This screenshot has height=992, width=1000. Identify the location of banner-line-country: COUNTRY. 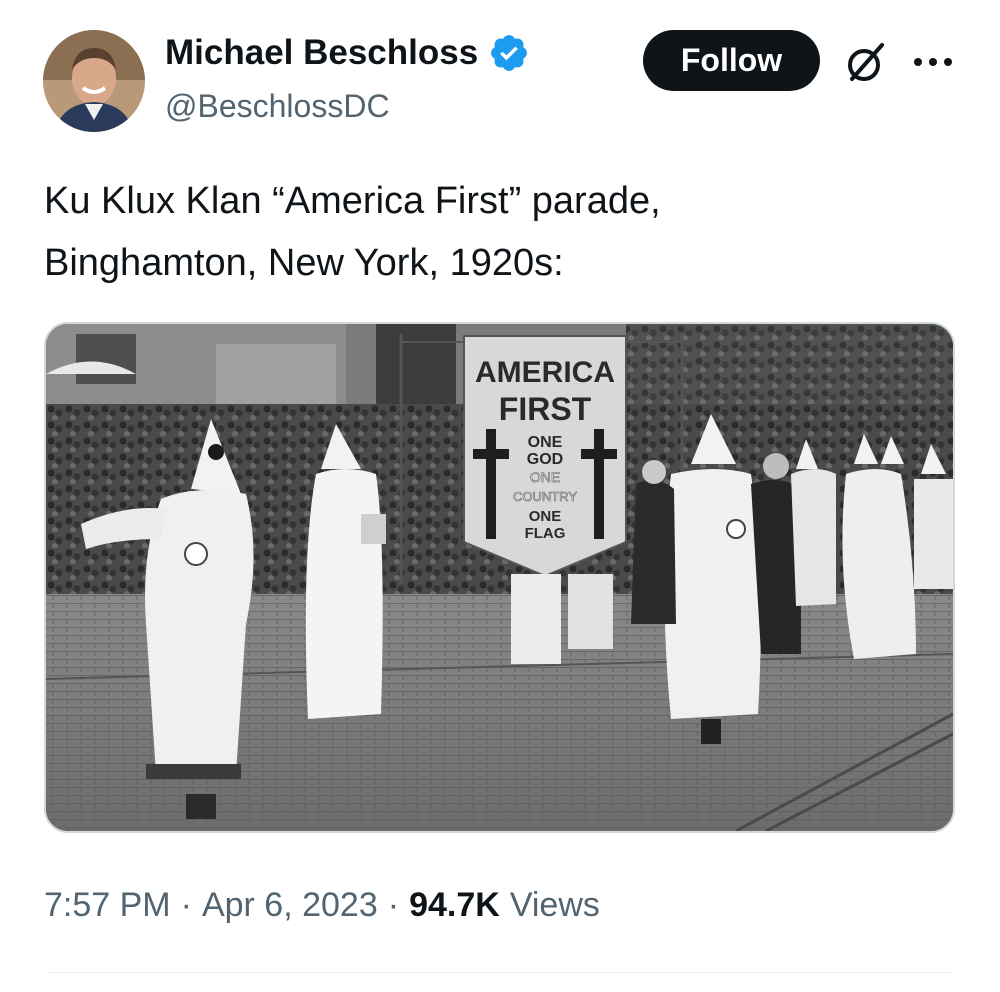
(545, 496).